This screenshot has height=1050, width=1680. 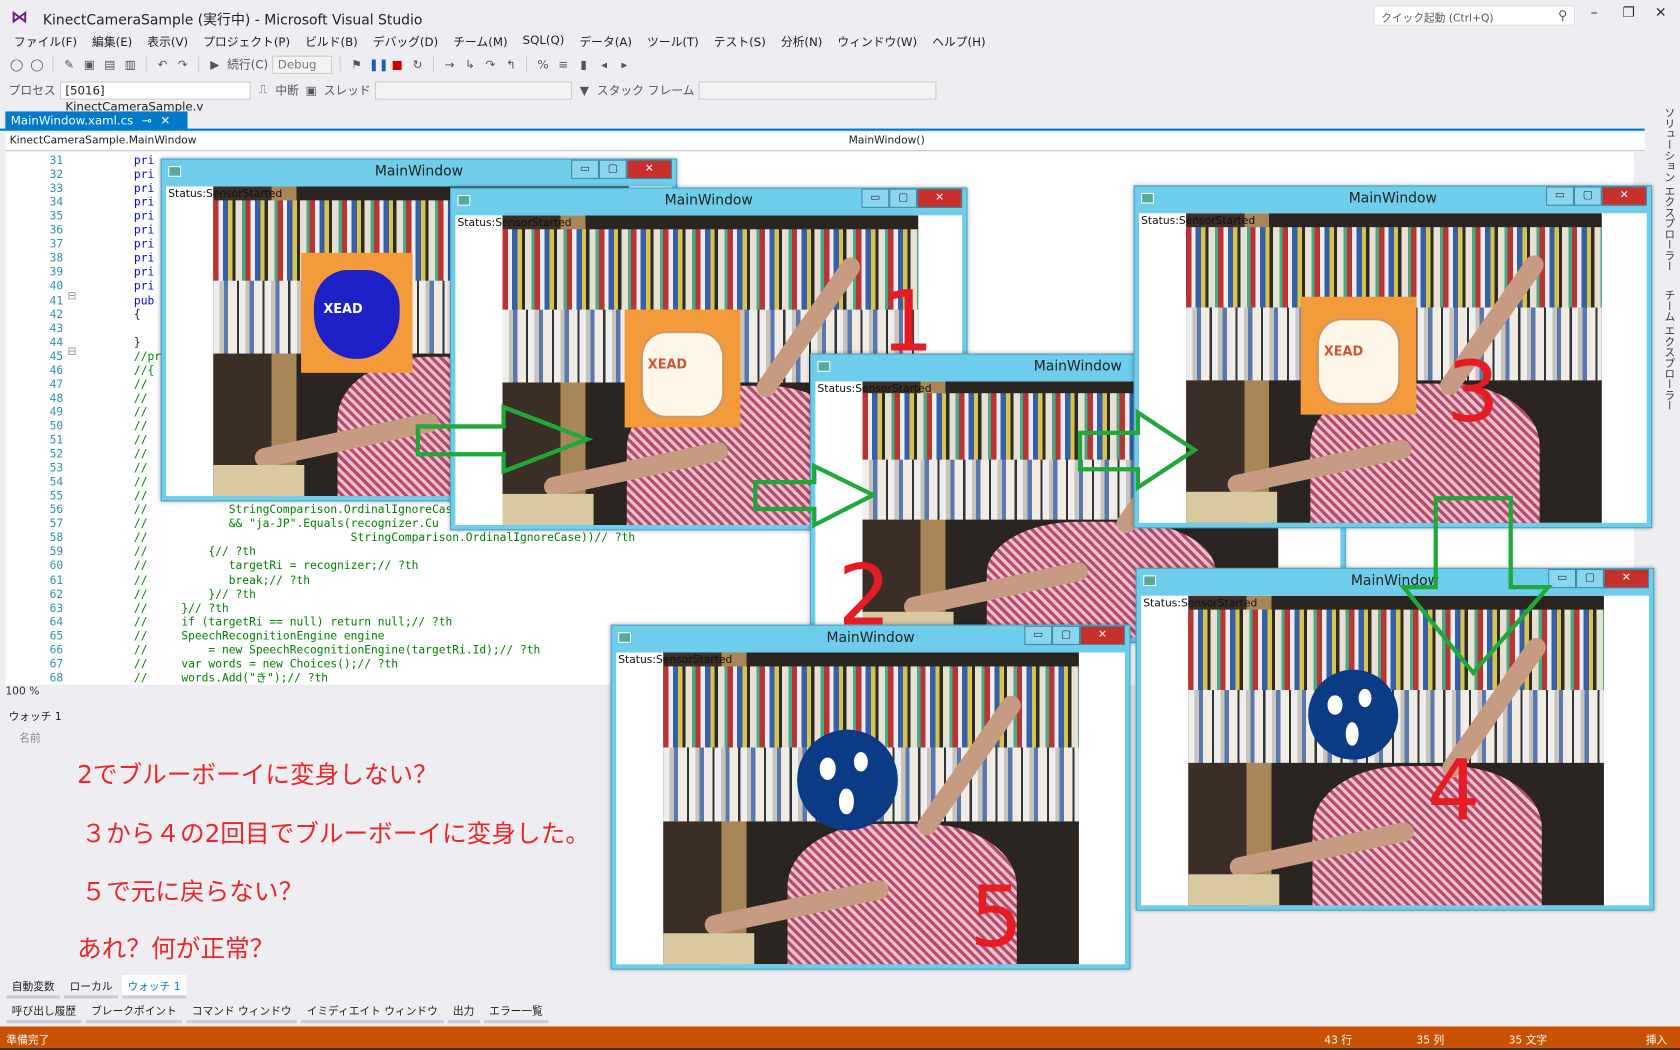 What do you see at coordinates (130, 64) in the screenshot?
I see `save-all-icon: ▥` at bounding box center [130, 64].